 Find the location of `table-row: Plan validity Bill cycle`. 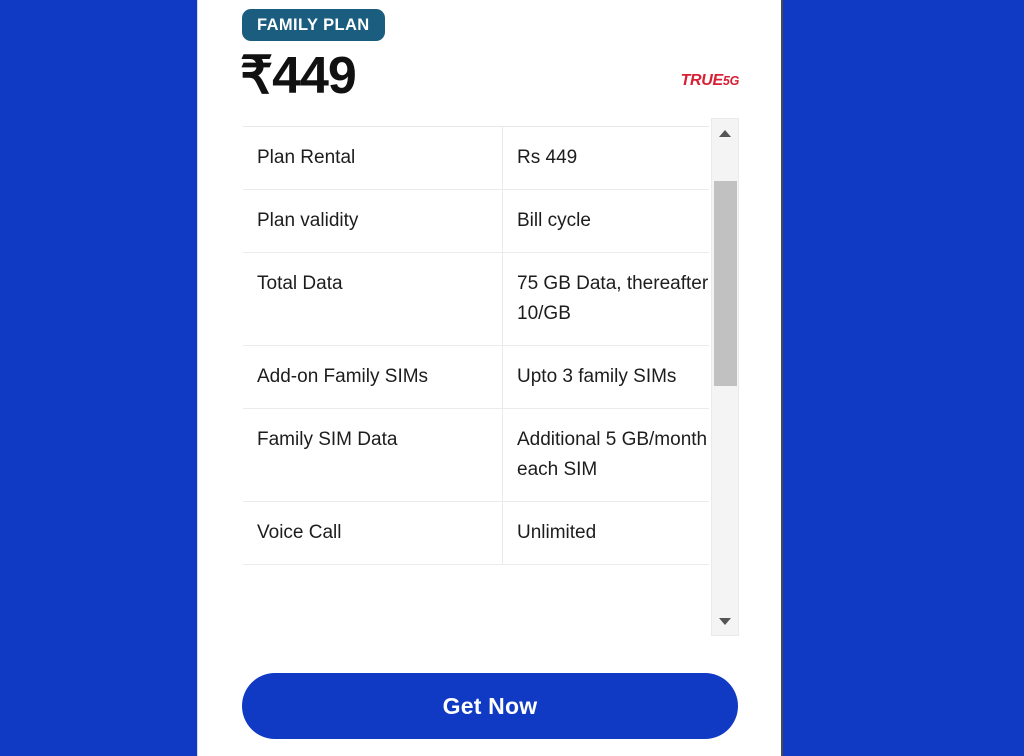

table-row: Plan validity Bill cycle is located at coordinates (476, 221).